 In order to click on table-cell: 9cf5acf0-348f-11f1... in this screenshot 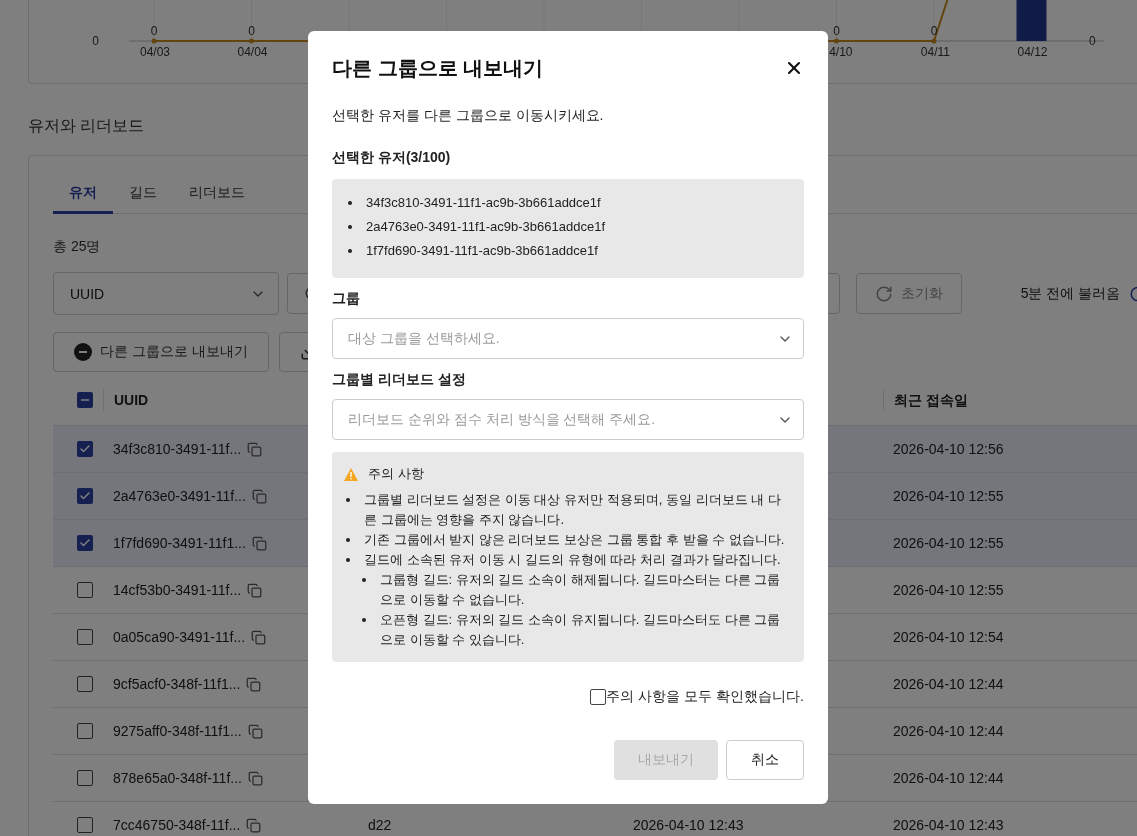, I will do `click(177, 684)`.